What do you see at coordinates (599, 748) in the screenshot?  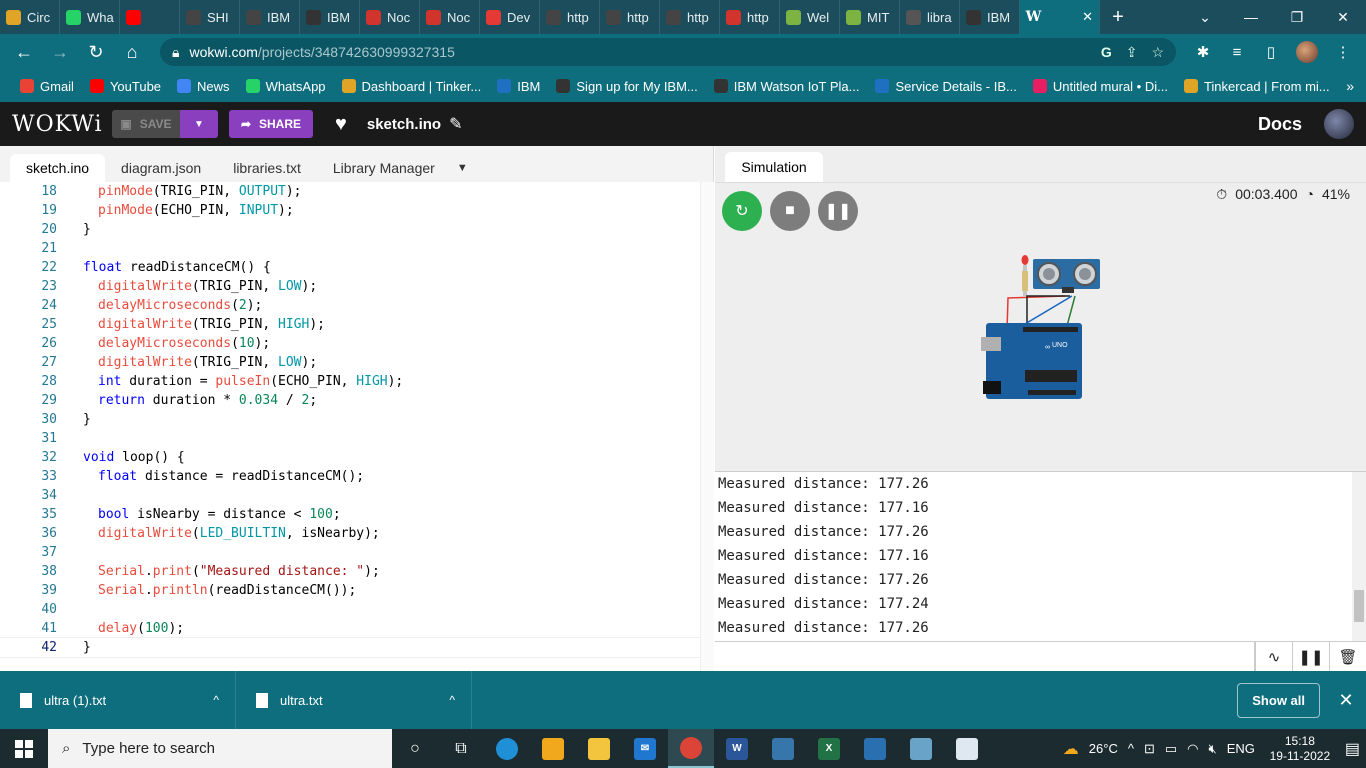 I see `file-explorer-icon` at bounding box center [599, 748].